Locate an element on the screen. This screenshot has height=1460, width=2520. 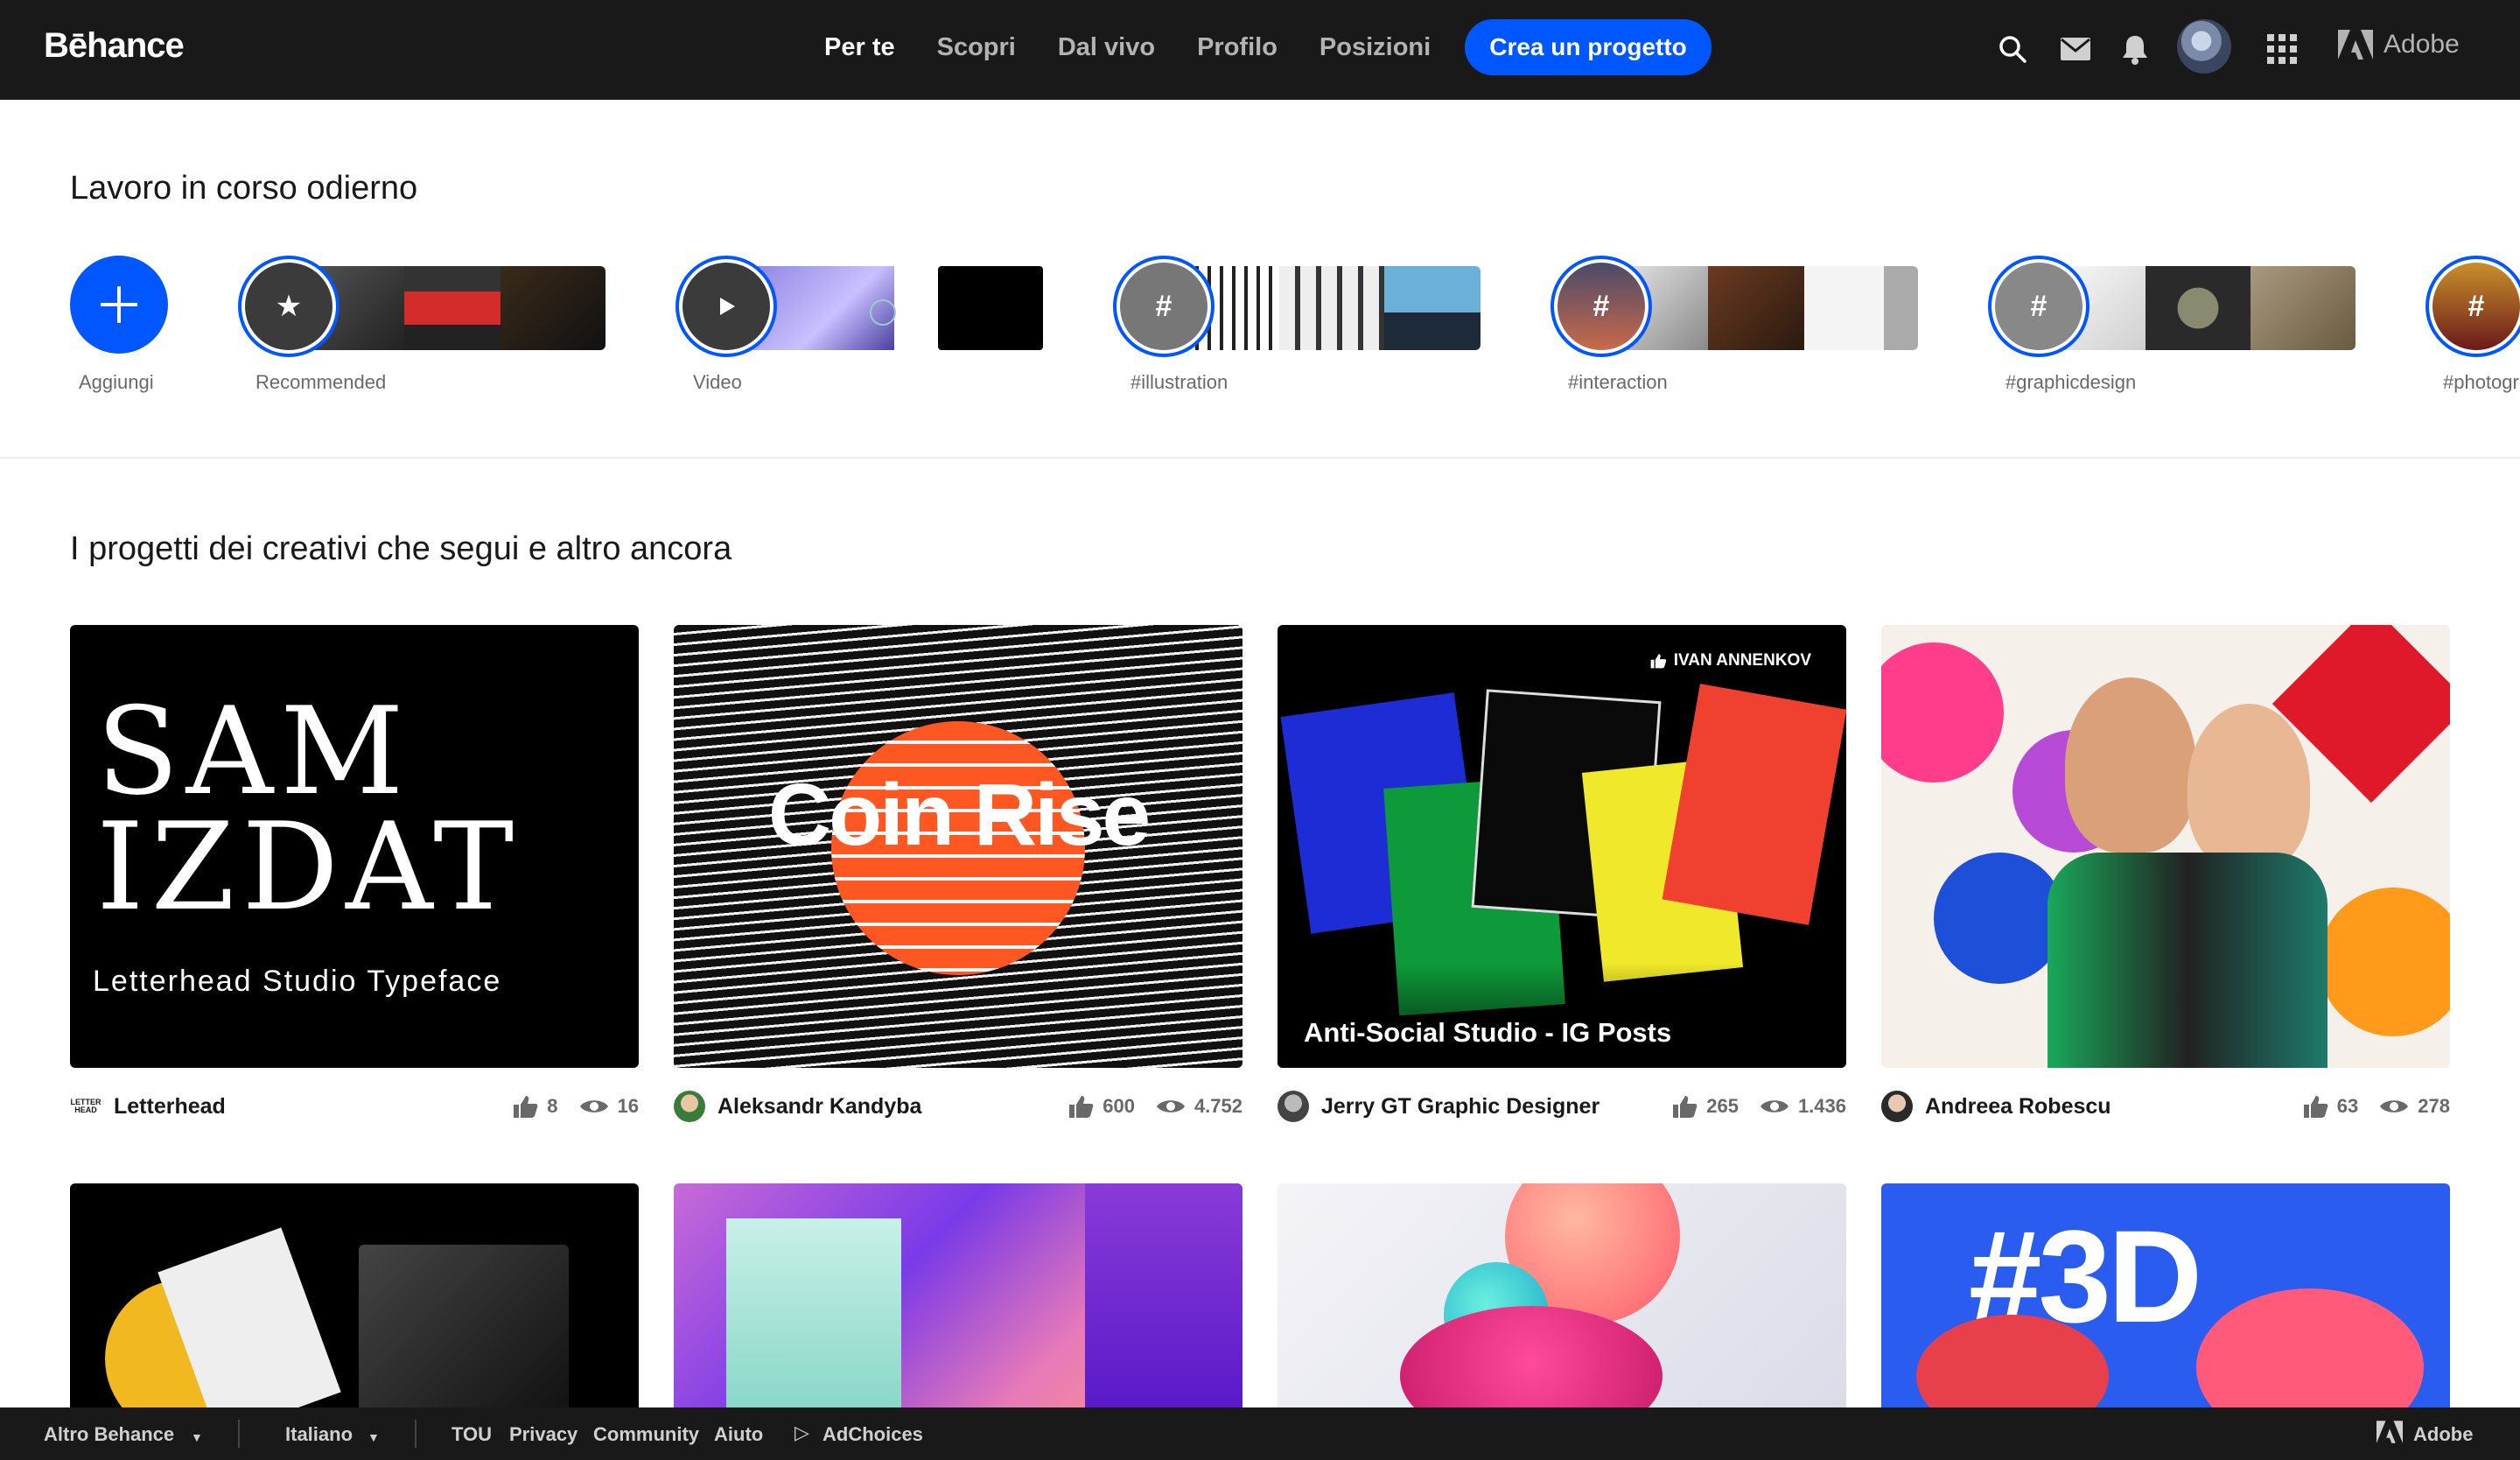
project-stats: 600 4.752 is located at coordinates (1155, 1106).